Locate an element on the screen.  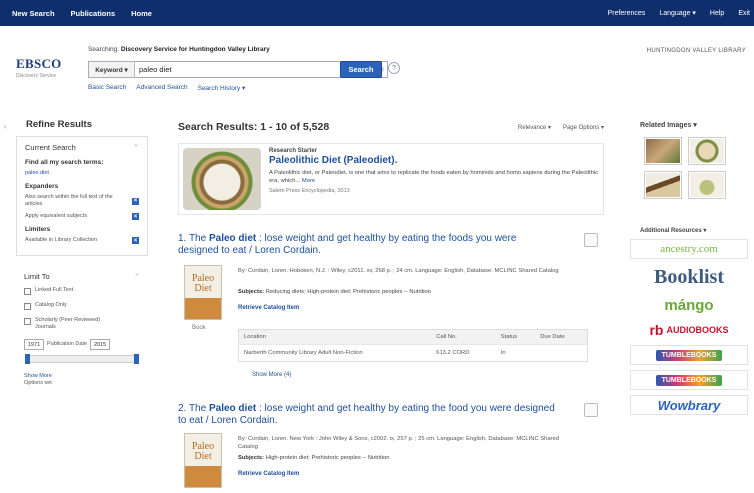
advanced-search-link: Advanced Search is located at coordinates (161, 88).